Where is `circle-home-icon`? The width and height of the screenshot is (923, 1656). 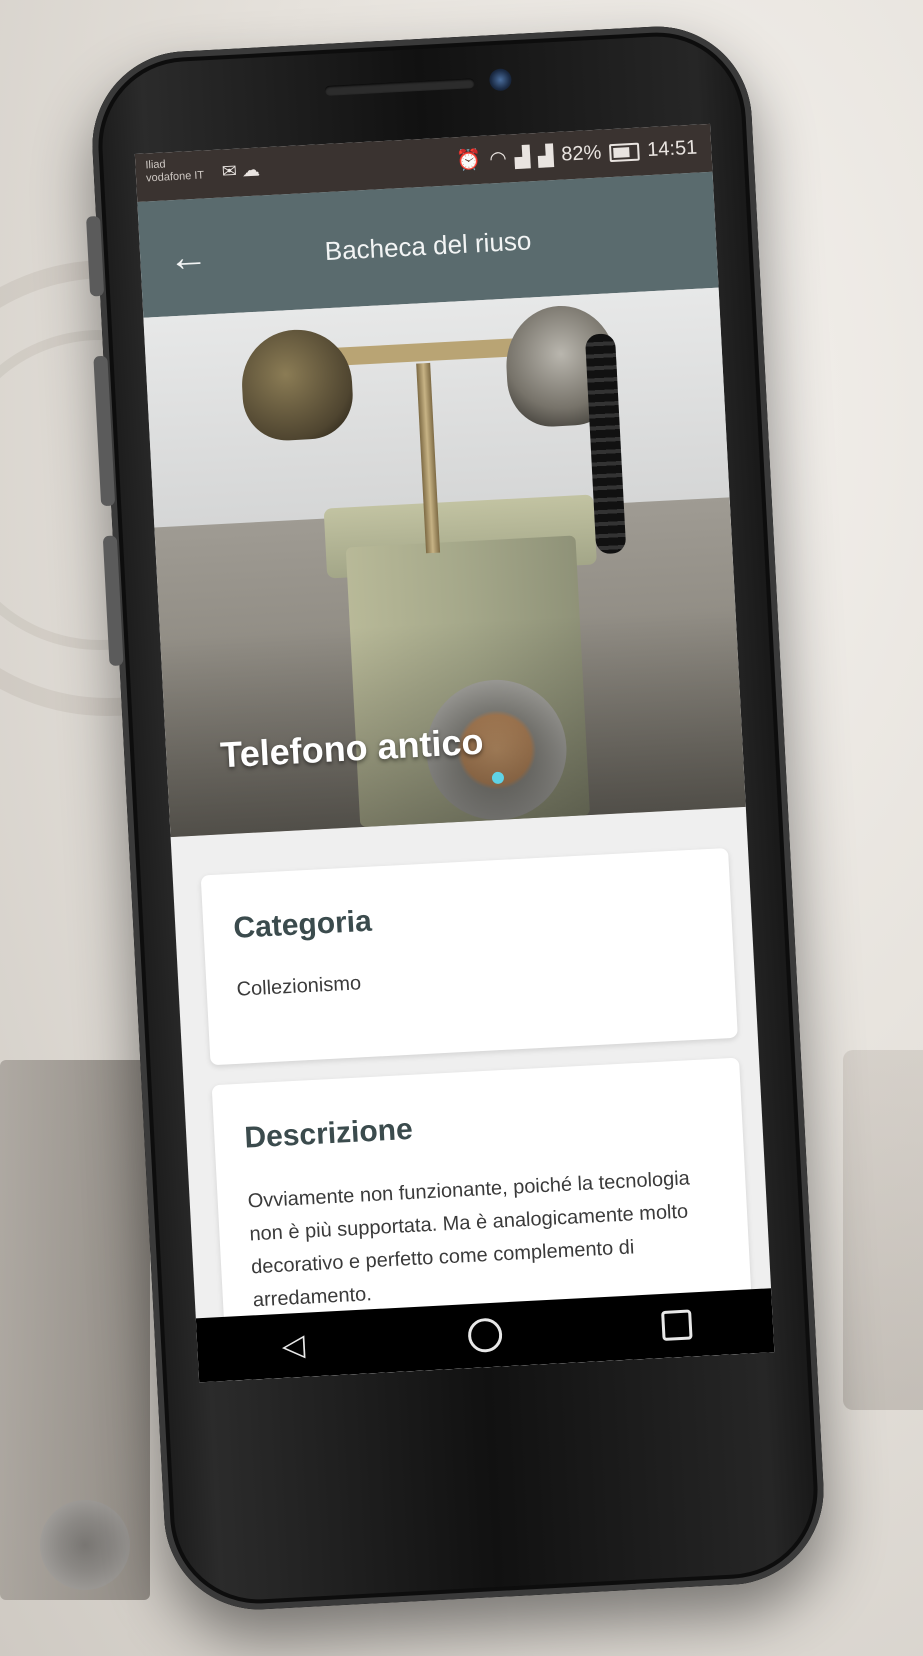
circle-home-icon is located at coordinates (485, 1335).